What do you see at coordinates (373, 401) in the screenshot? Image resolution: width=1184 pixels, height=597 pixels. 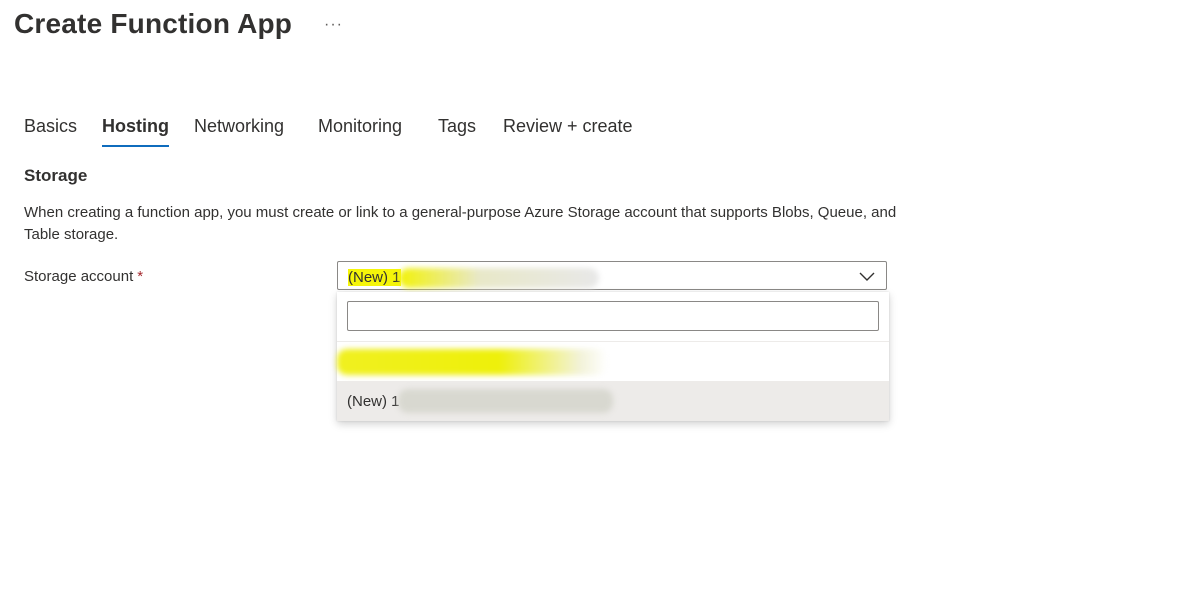 I see `option-label: (New) 1` at bounding box center [373, 401].